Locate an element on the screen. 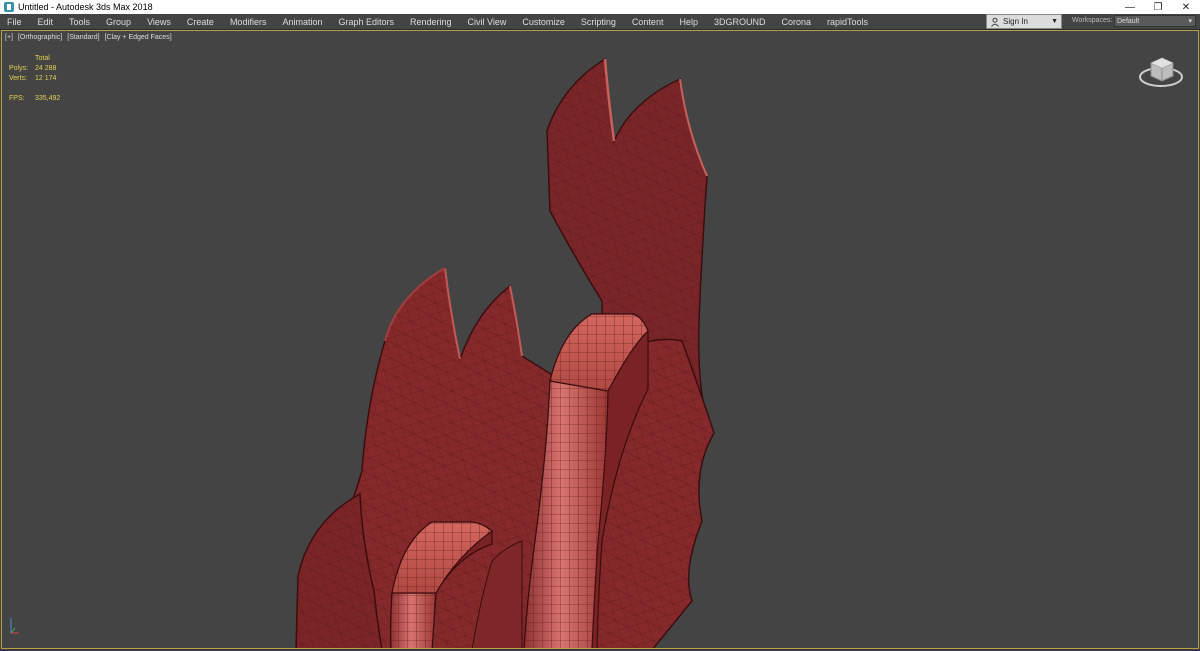  stats-header: Total is located at coordinates (42, 58).